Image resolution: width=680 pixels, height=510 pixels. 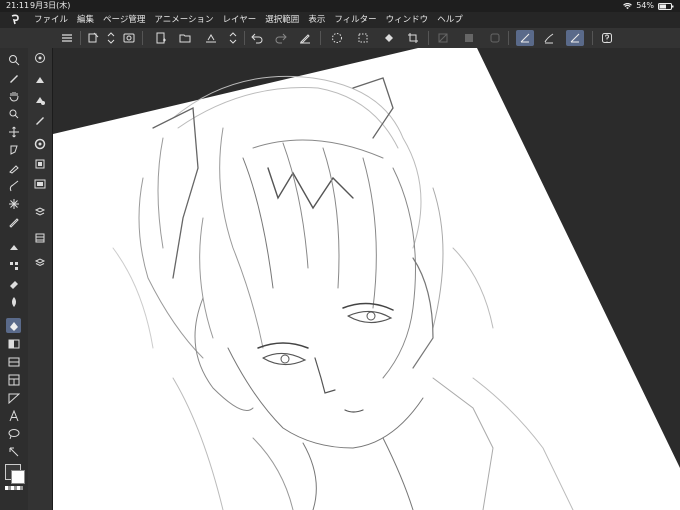 What do you see at coordinates (18, 477) in the screenshot?
I see `sub-color-swatch` at bounding box center [18, 477].